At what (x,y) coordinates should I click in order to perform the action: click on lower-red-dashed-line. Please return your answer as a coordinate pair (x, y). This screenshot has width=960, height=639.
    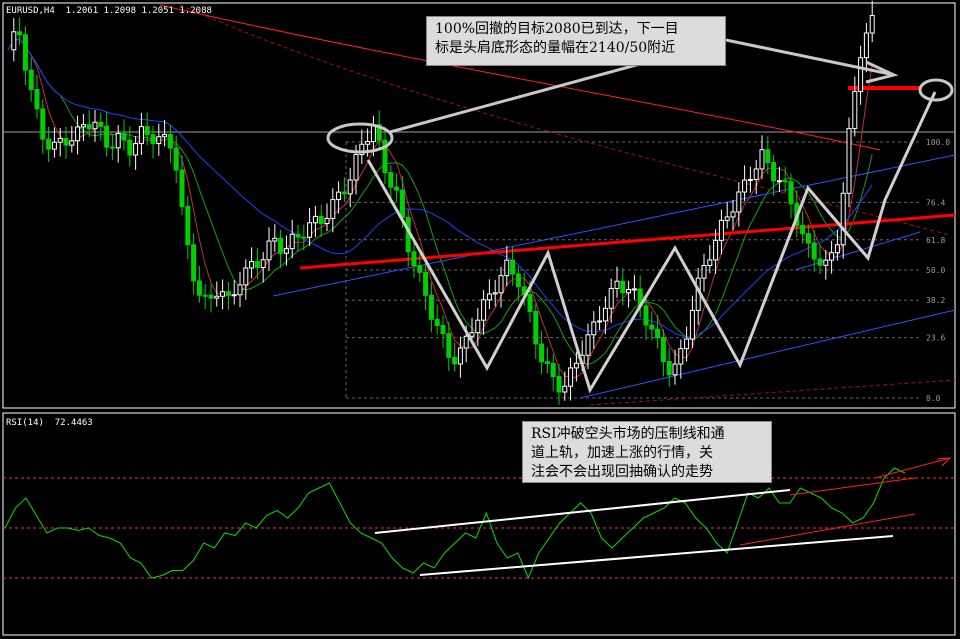
    Looking at the image, I should click on (772, 392).